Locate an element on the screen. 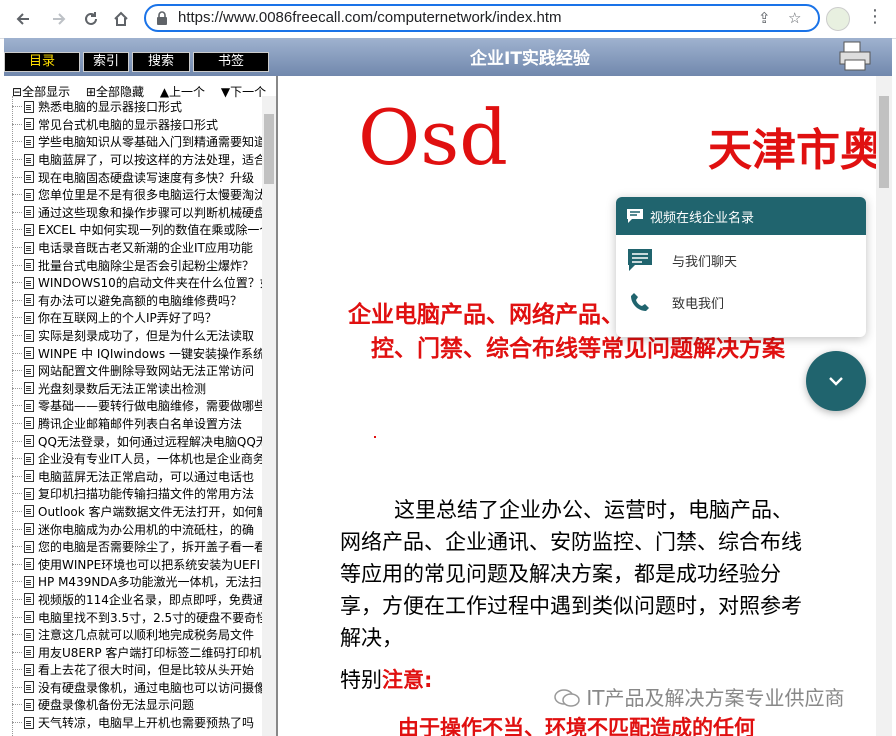  toc-item-label: 电脑蓝屏了，可以按这样的方法处理，适合 is located at coordinates (151, 159).